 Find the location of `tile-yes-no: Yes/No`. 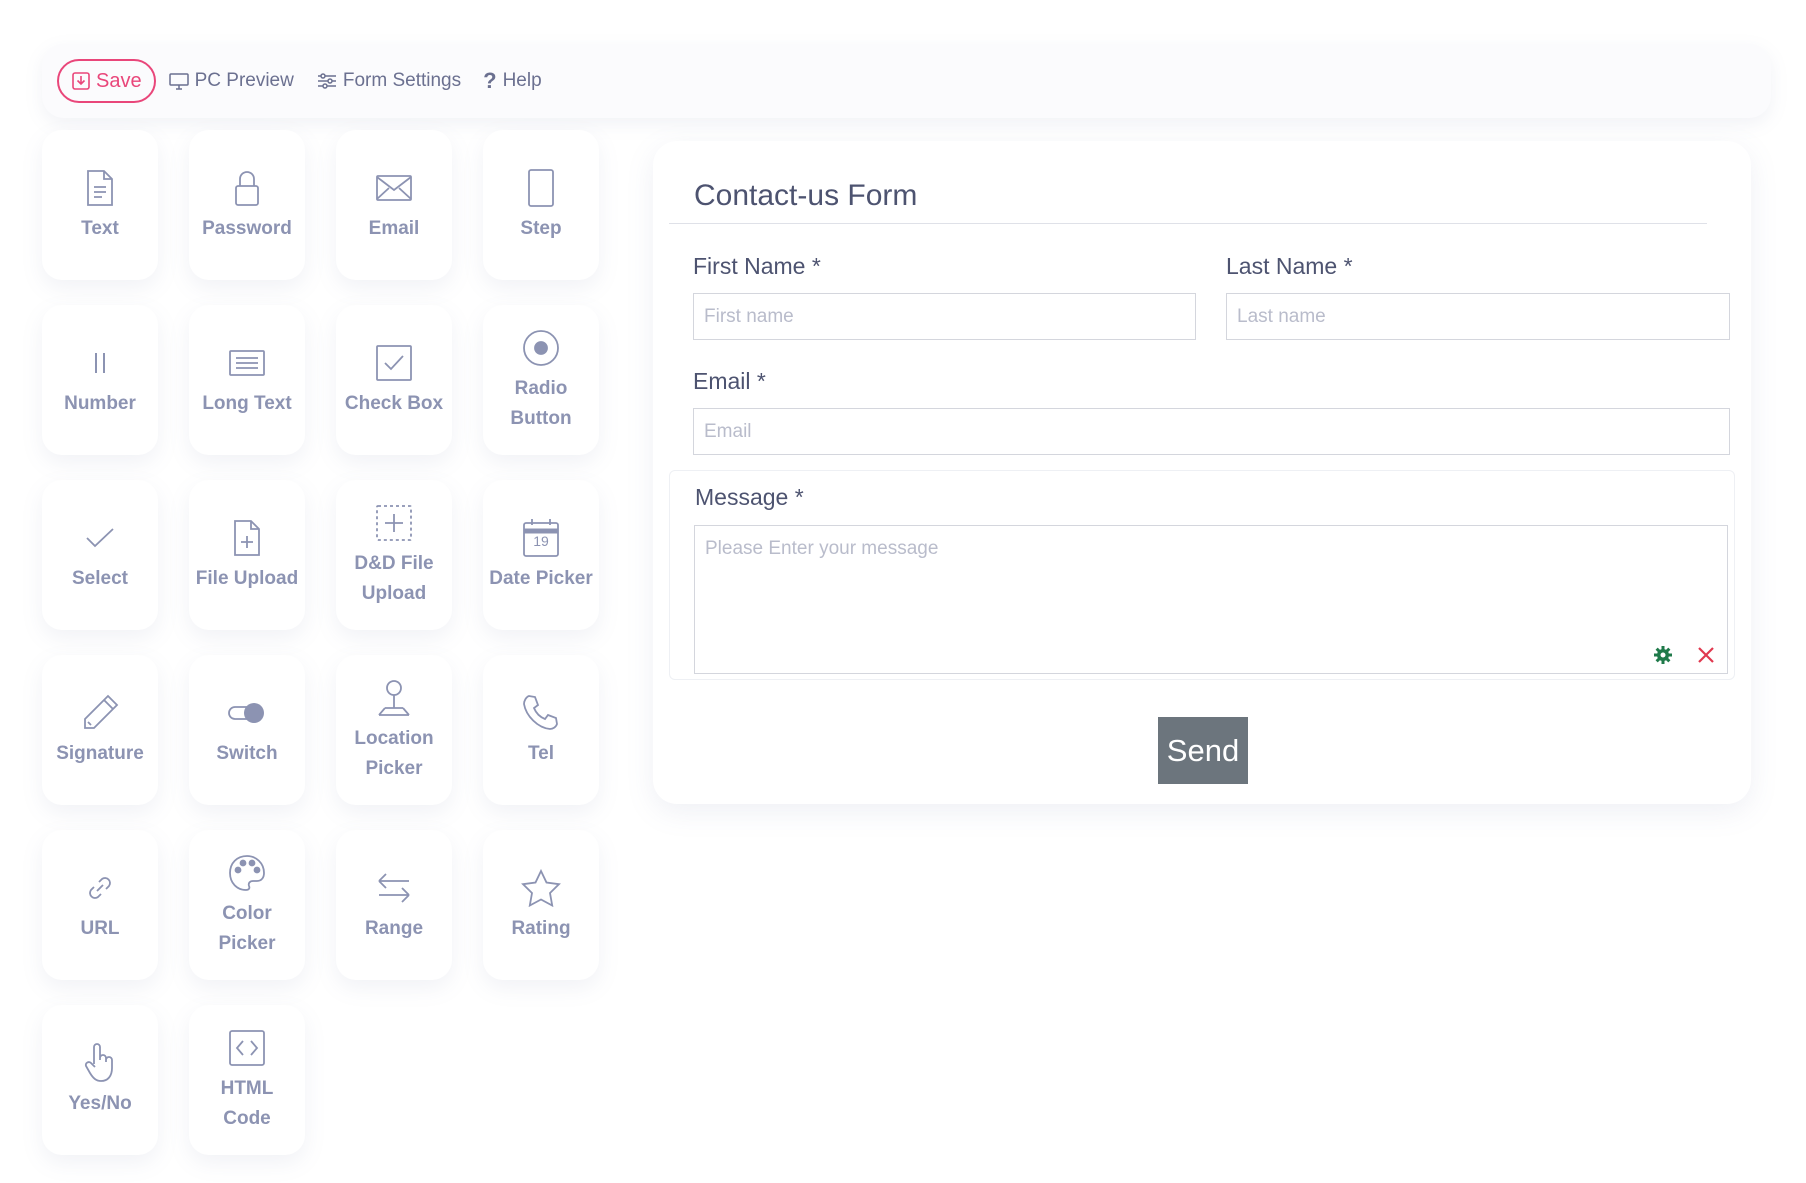

tile-yes-no: Yes/No is located at coordinates (100, 1080).